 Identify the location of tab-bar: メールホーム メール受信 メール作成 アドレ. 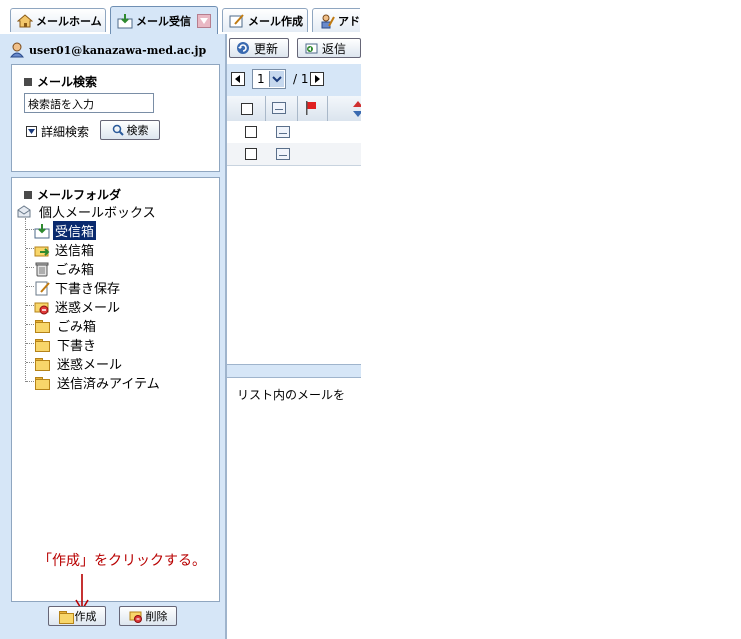
(180, 17).